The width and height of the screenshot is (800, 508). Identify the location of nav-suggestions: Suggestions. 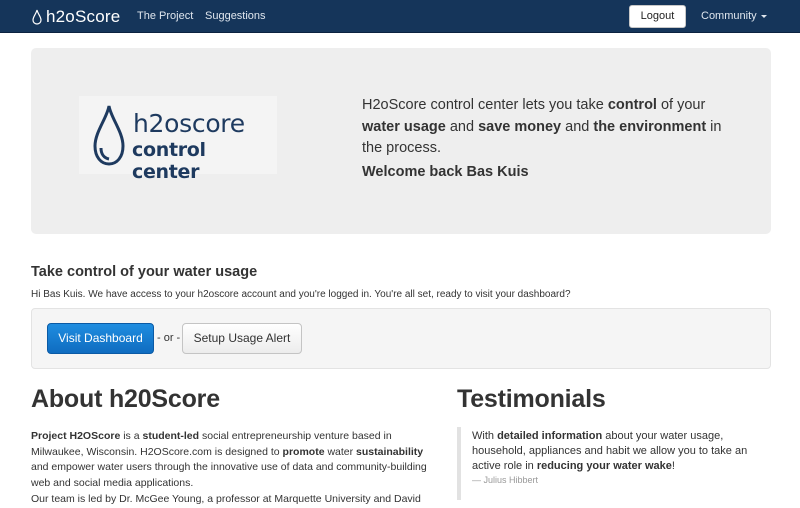
(235, 16).